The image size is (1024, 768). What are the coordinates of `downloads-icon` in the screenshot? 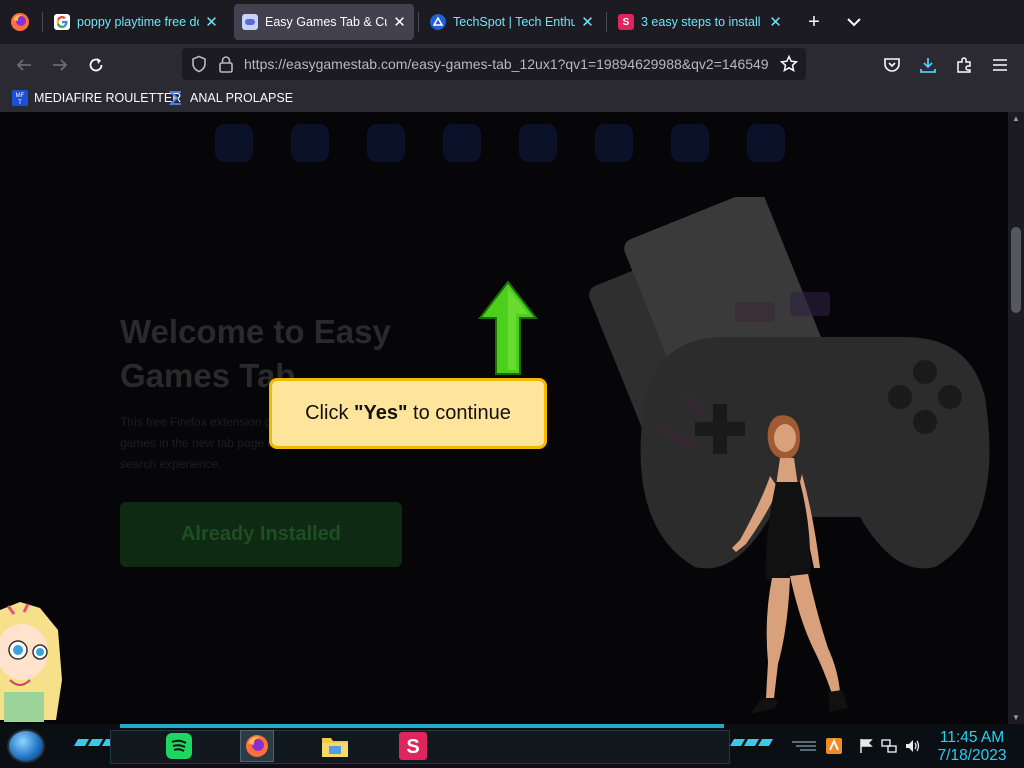 It's located at (928, 65).